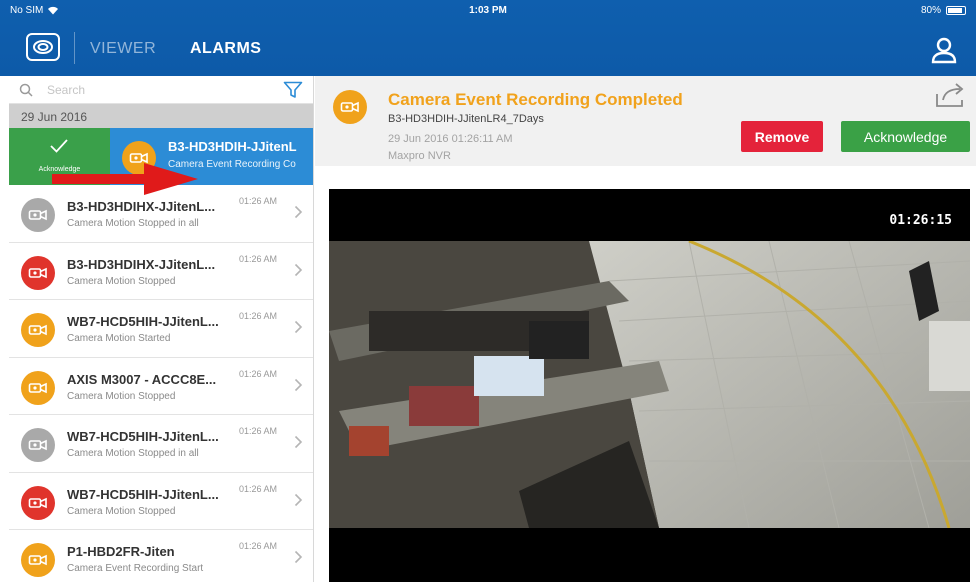 The image size is (976, 582). What do you see at coordinates (905, 136) in the screenshot?
I see `acknowledge-button: Acknowledge` at bounding box center [905, 136].